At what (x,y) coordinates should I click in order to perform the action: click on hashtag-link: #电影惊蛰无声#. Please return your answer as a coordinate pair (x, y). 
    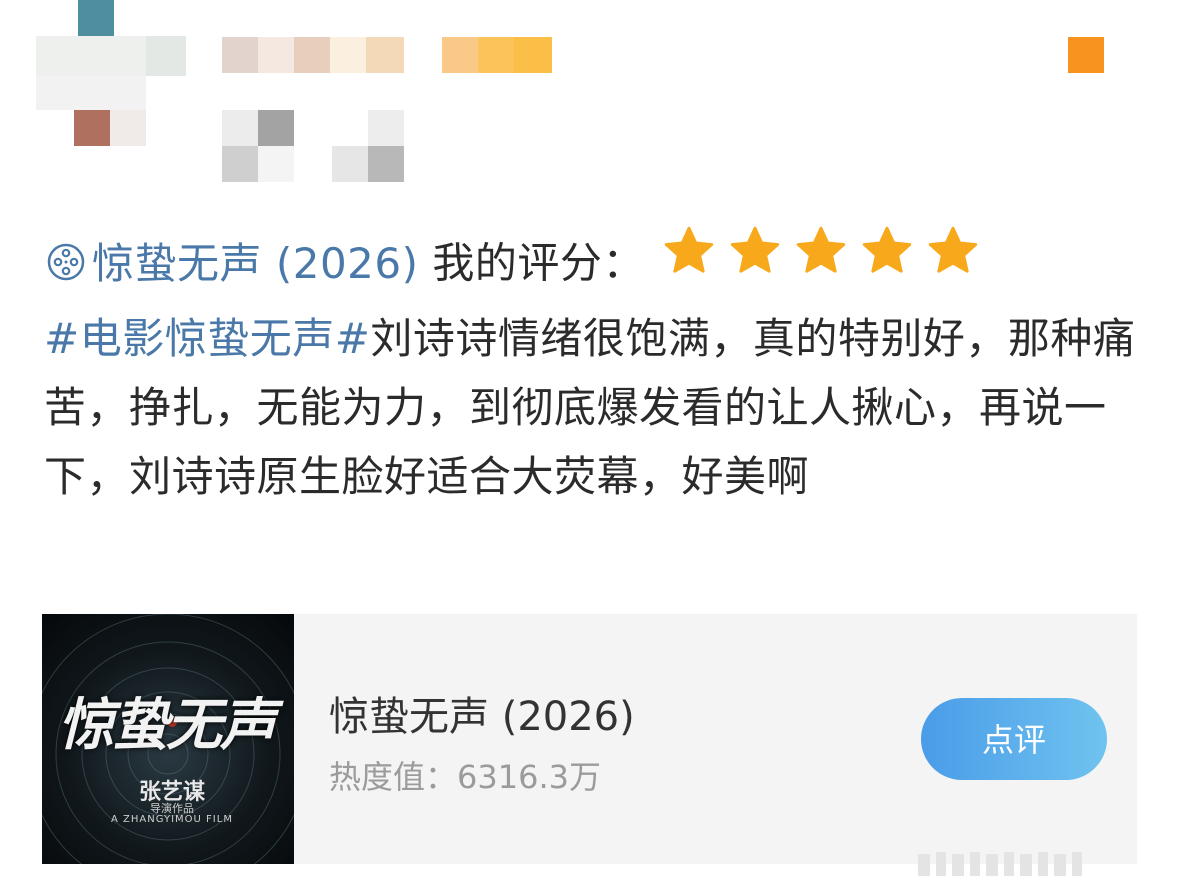
    Looking at the image, I should click on (207, 338).